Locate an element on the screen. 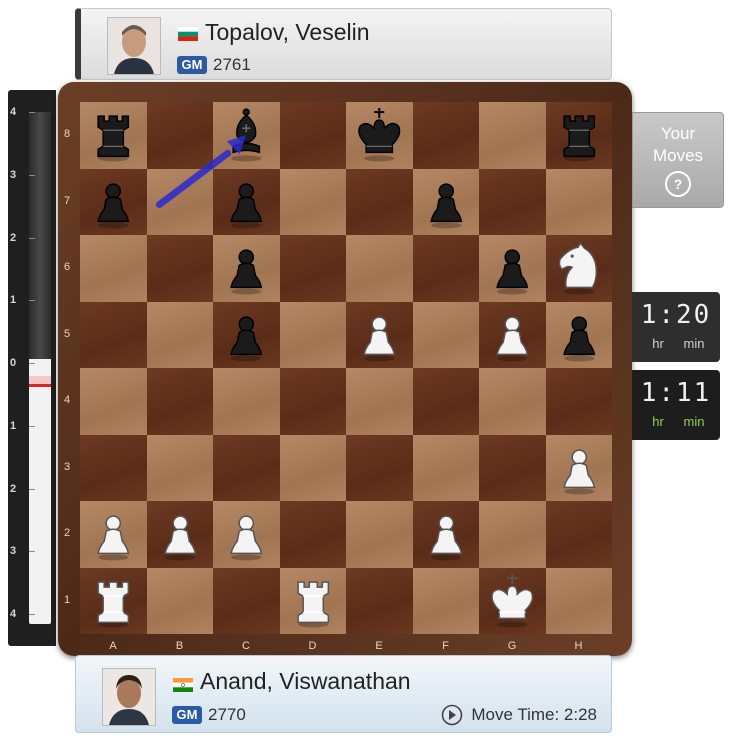 This screenshot has width=730, height=741. square-g4 is located at coordinates (512, 401).